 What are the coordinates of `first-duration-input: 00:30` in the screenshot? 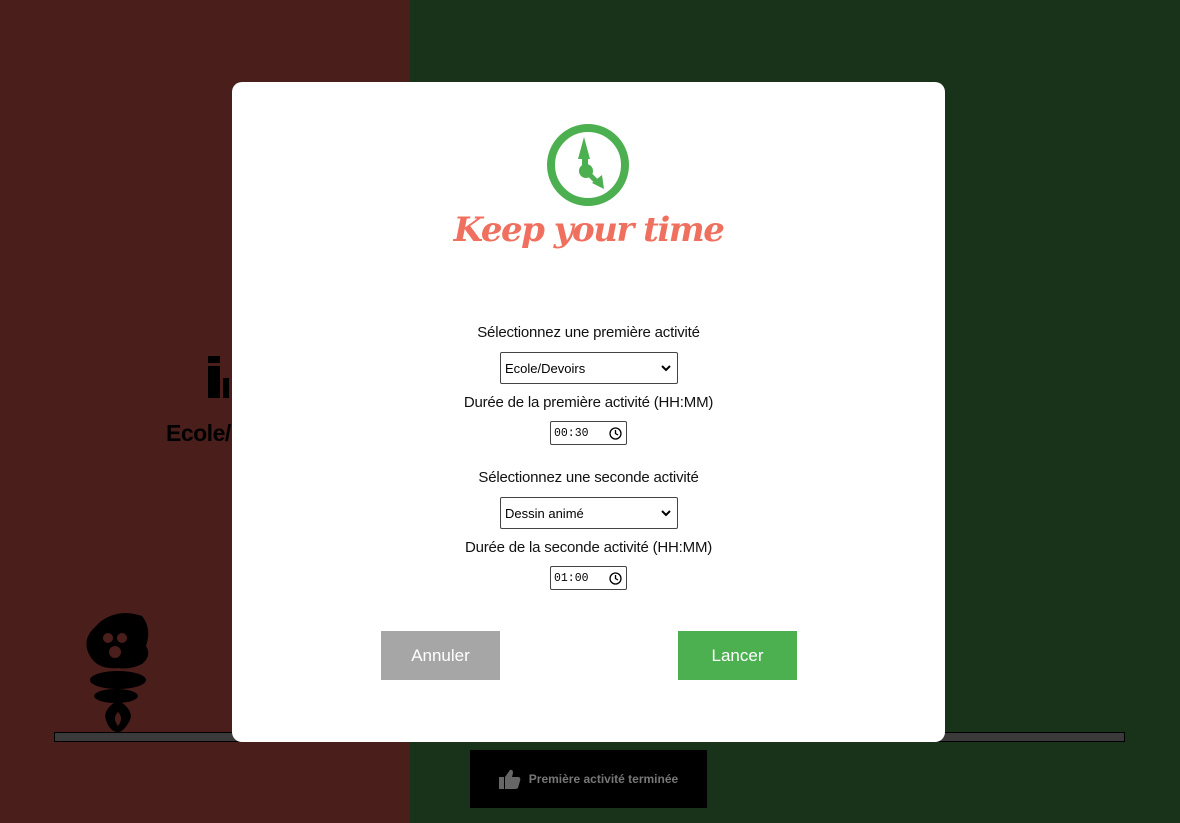 It's located at (588, 433).